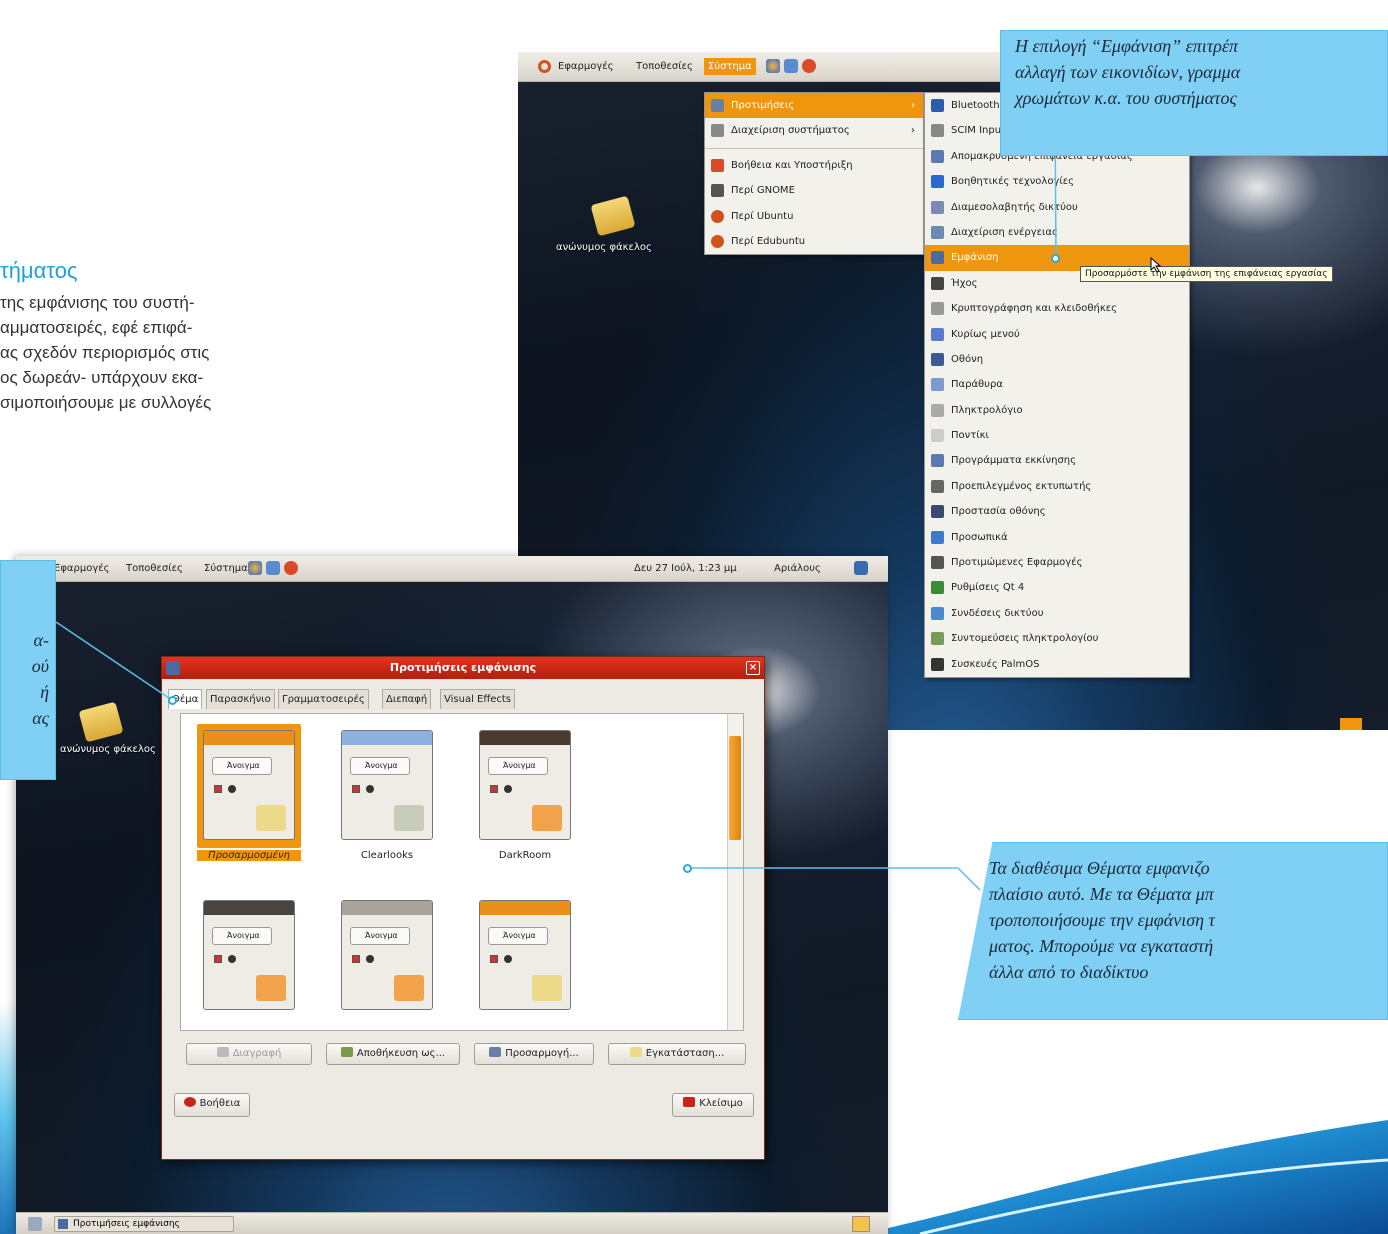 This screenshot has width=1388, height=1234. What do you see at coordinates (937, 588) in the screenshot?
I see `qt-icon` at bounding box center [937, 588].